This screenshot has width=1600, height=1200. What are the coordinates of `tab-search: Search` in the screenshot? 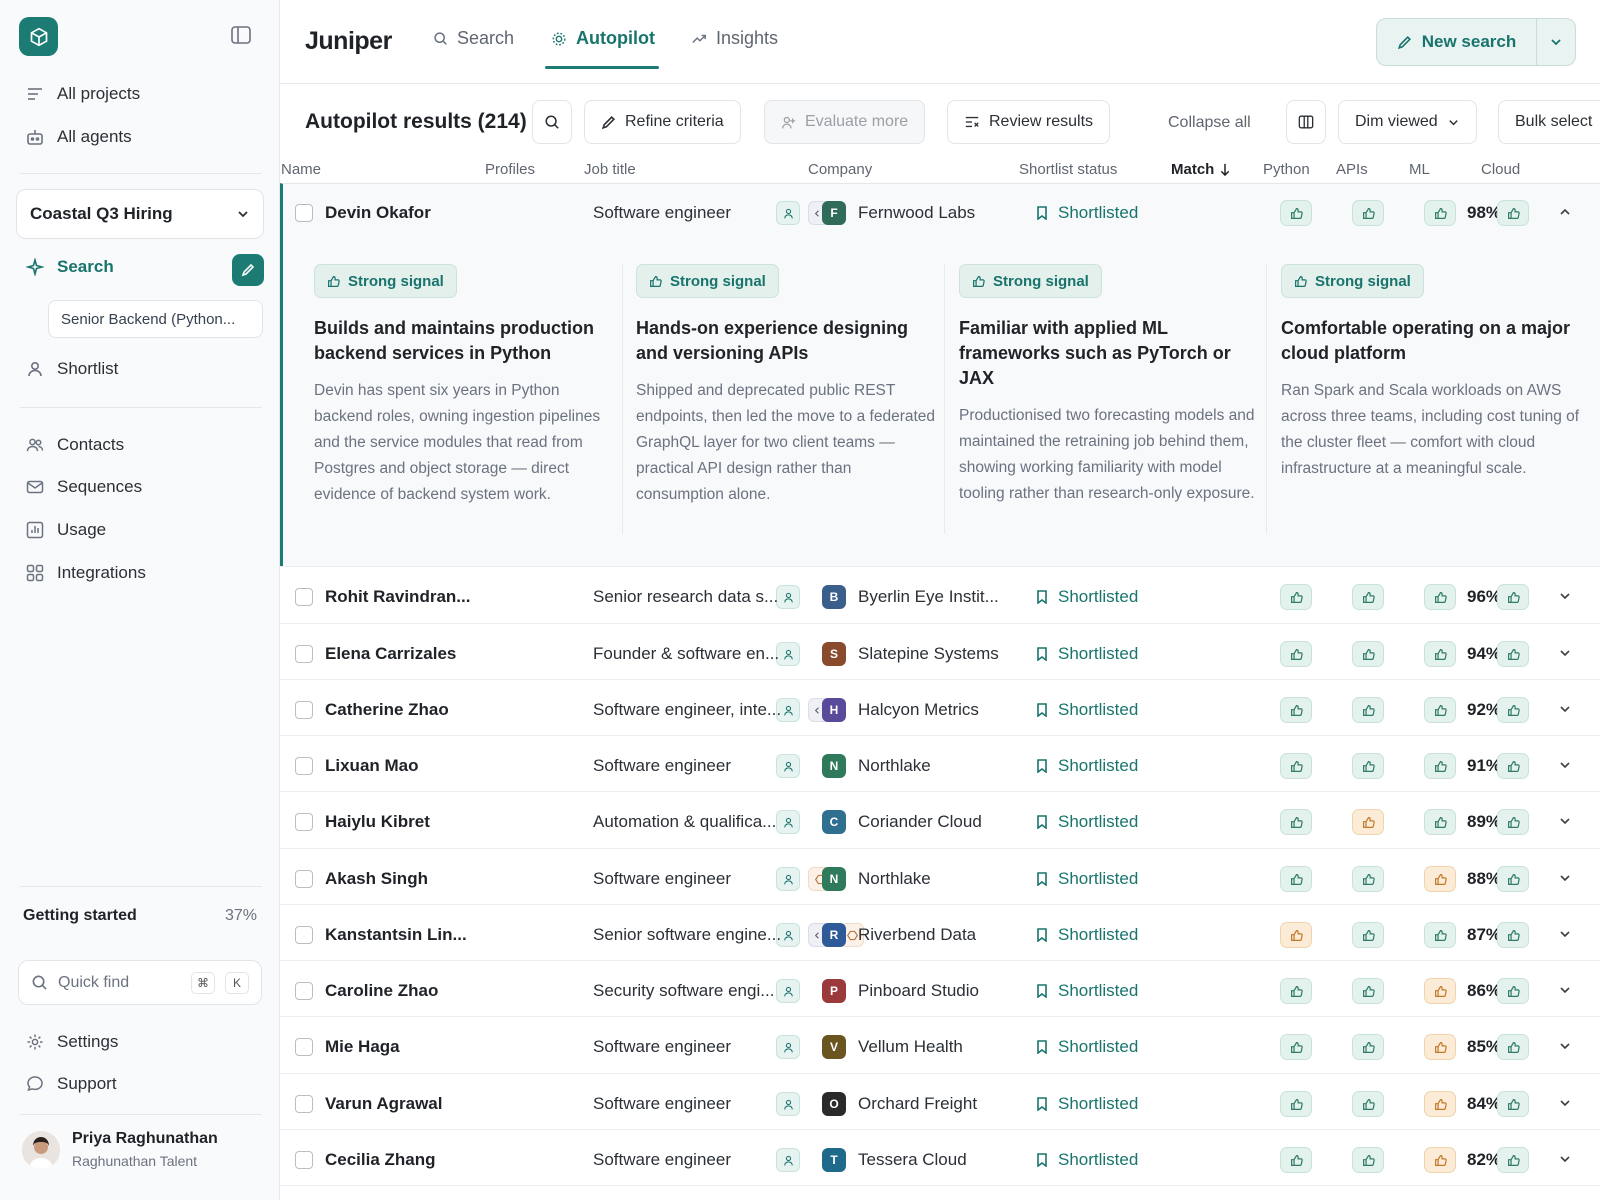 It's located at (473, 38).